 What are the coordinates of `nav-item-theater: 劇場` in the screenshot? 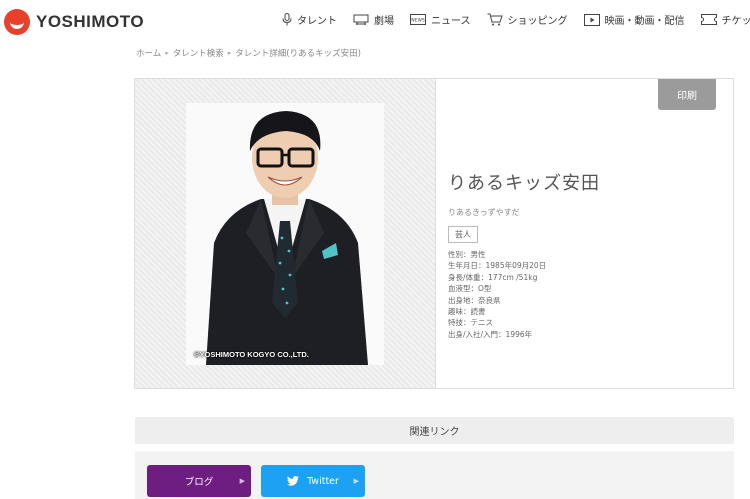 It's located at (373, 19).